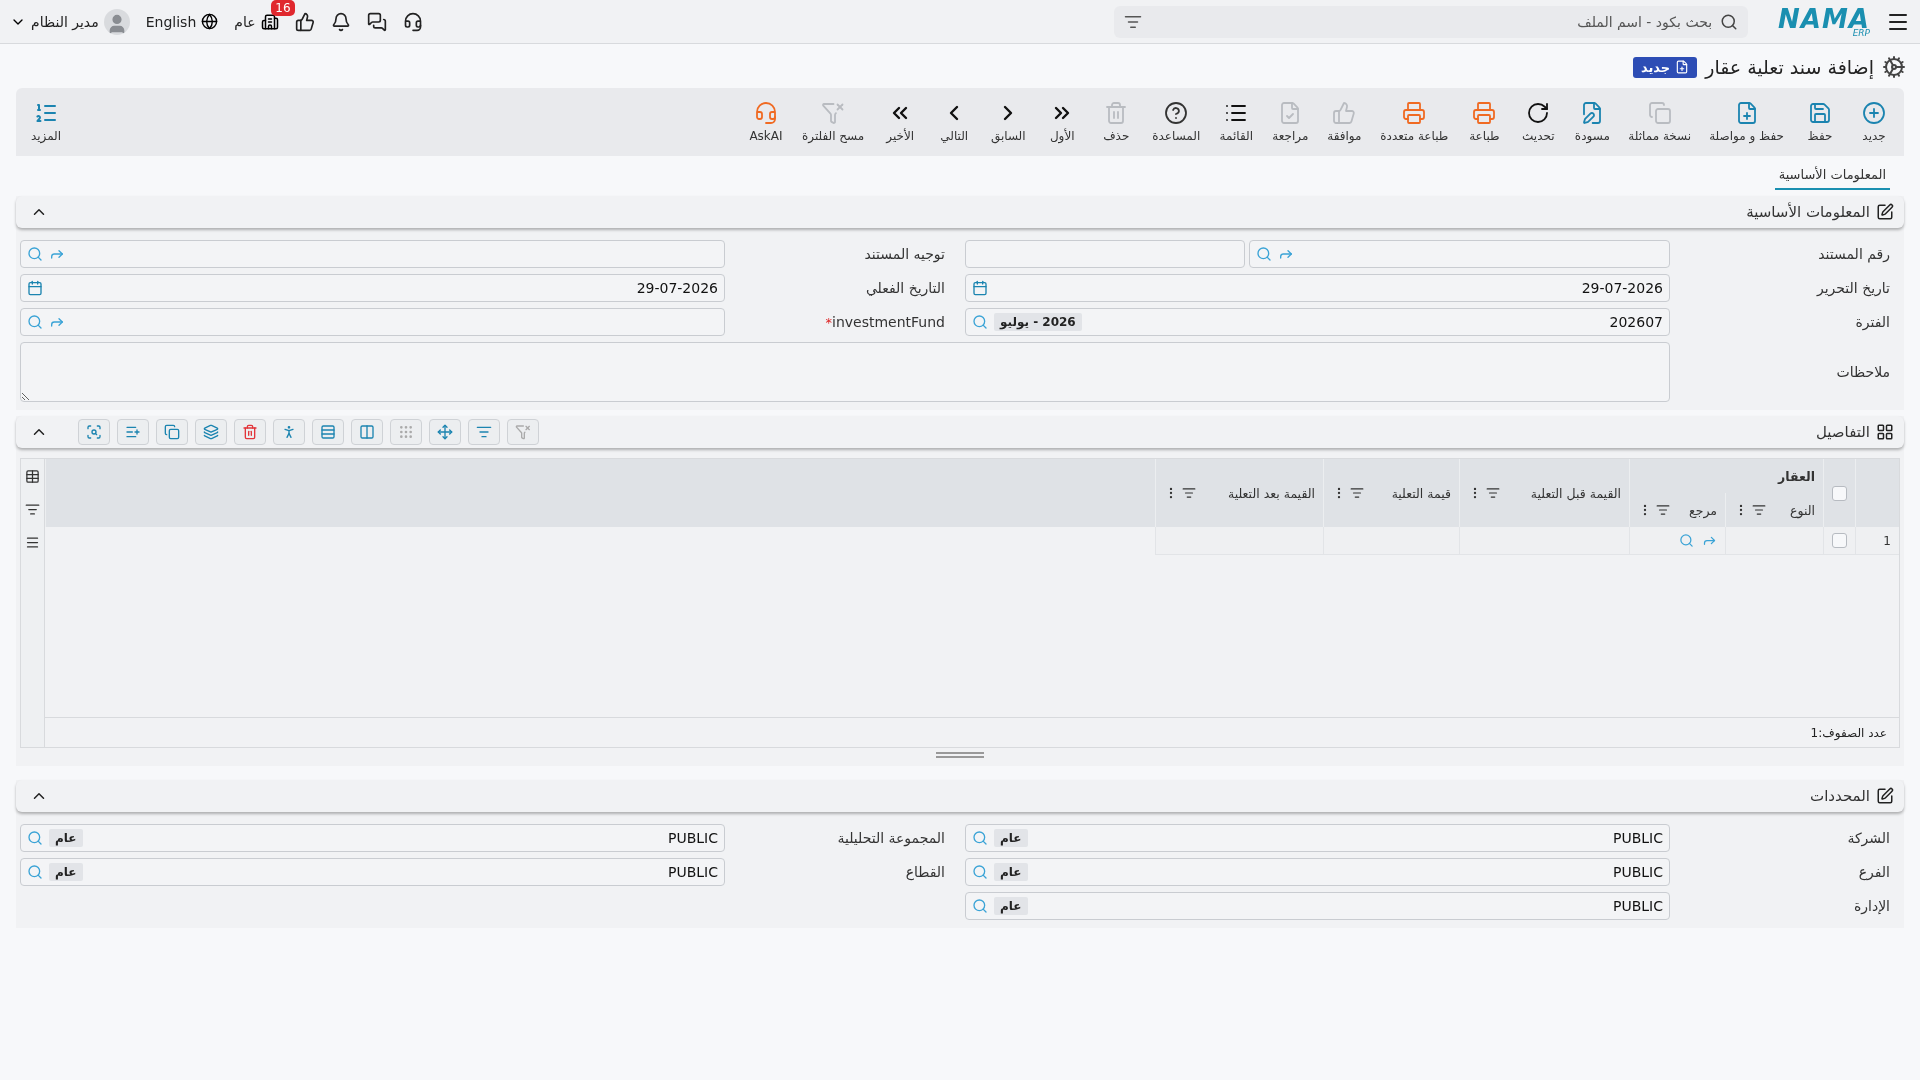 The width and height of the screenshot is (1920, 1080). Describe the element at coordinates (1877, 541) in the screenshot. I see `row-number: 1` at that location.